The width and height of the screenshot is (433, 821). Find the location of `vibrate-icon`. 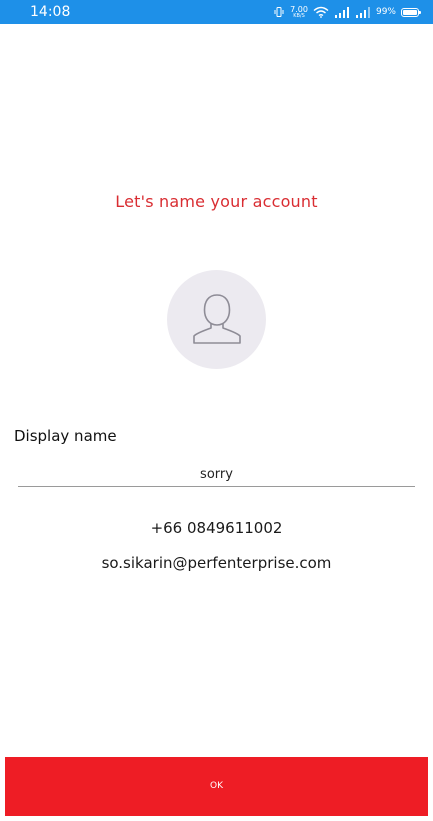

vibrate-icon is located at coordinates (279, 12).